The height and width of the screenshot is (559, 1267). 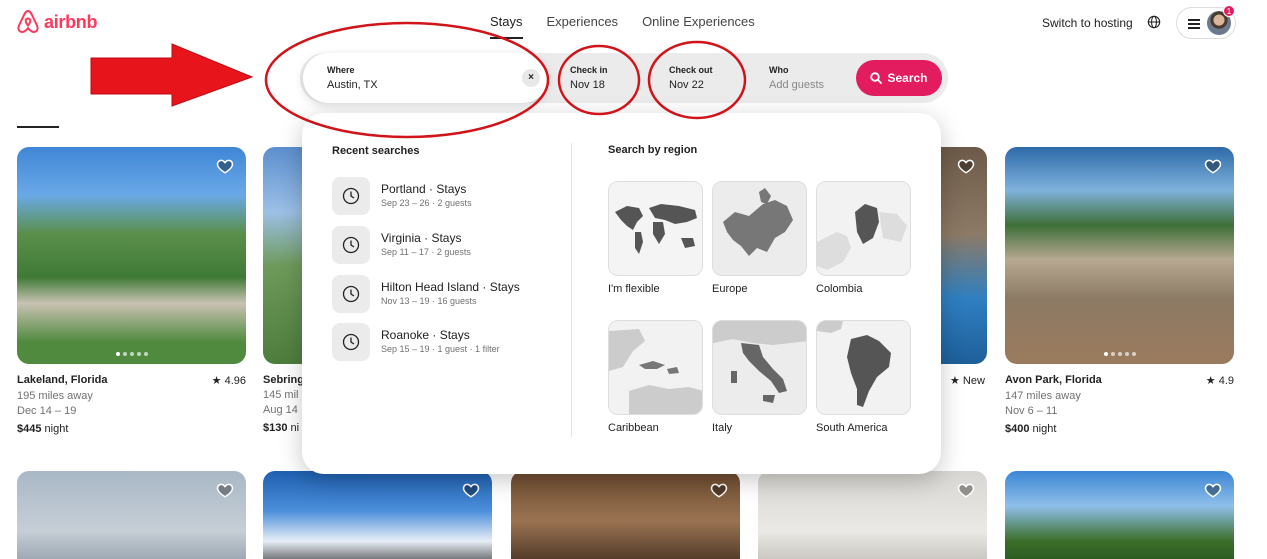 I want to click on check-in-label: Check in, so click(x=589, y=70).